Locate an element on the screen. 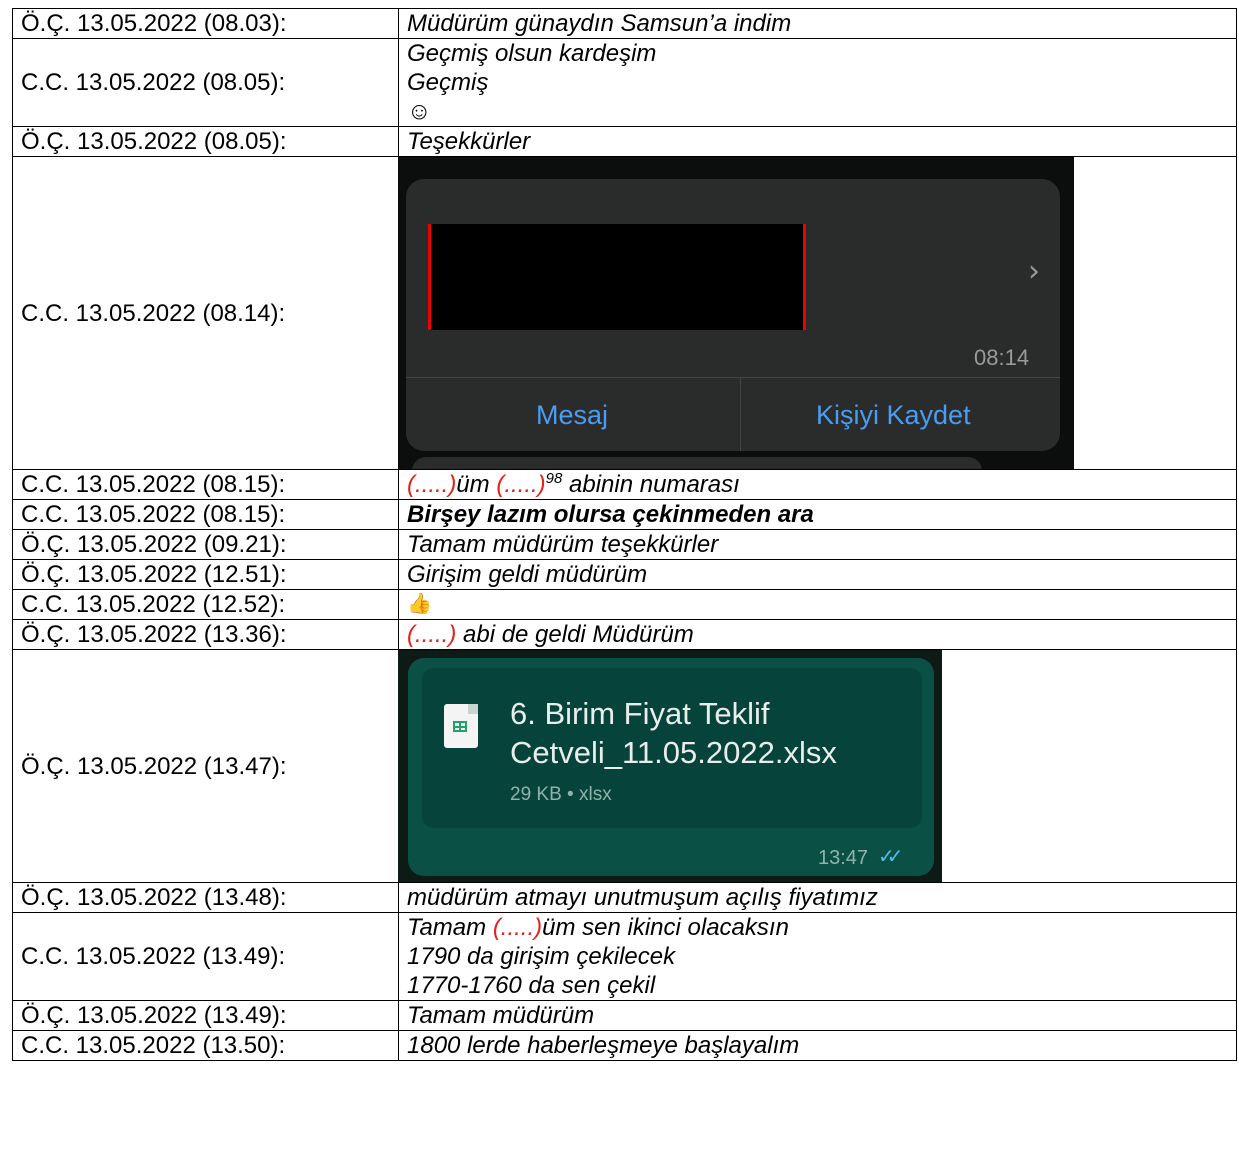 The height and width of the screenshot is (1164, 1239). message-cell: Teşekkürler is located at coordinates (817, 141).